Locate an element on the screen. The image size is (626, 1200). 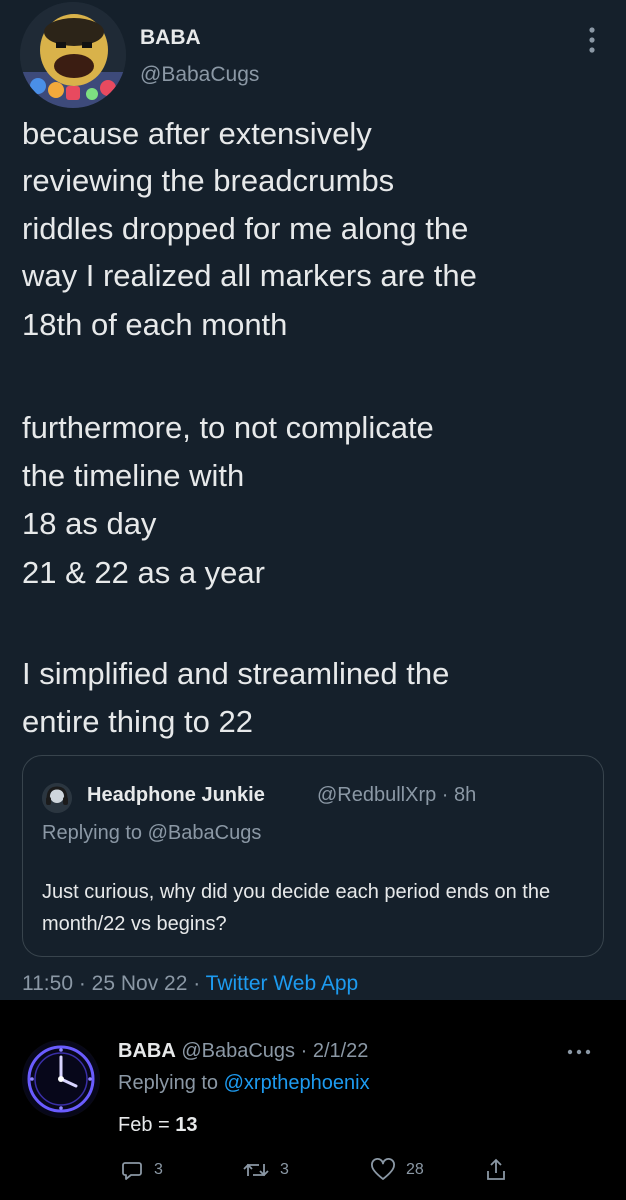
like-icon is located at coordinates (383, 1170).